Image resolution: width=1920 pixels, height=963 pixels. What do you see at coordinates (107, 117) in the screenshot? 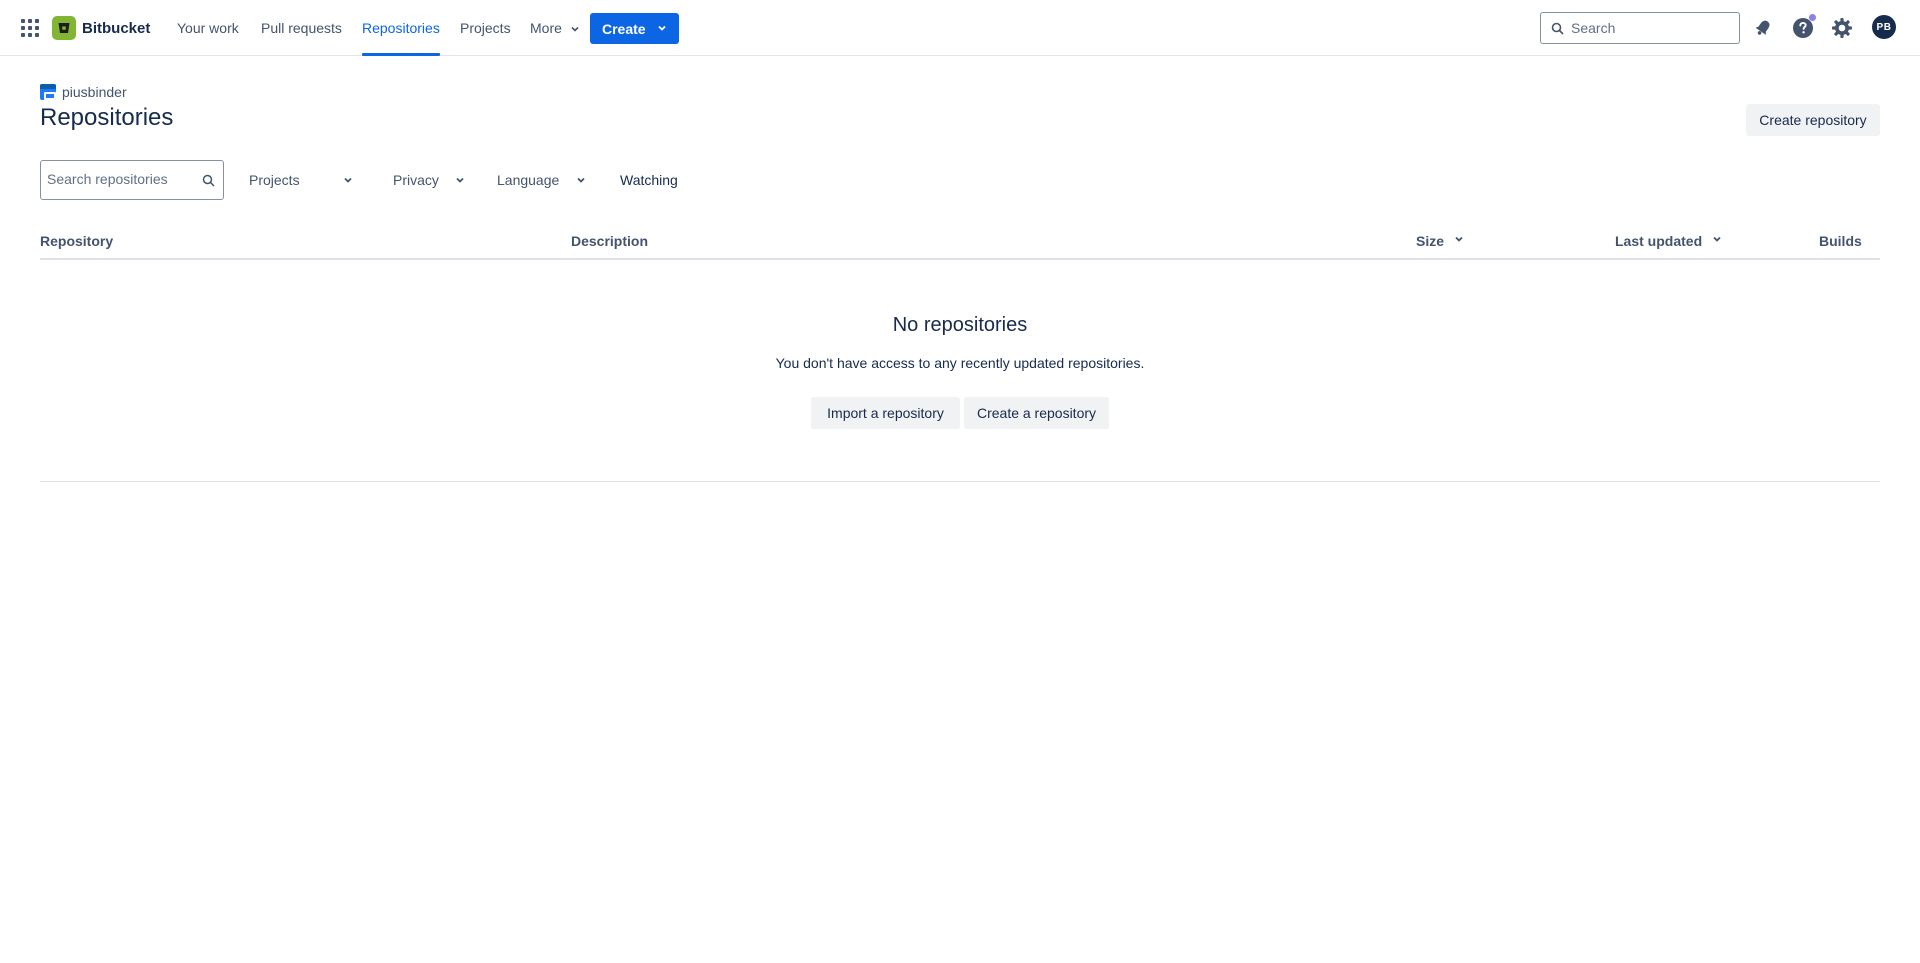
I see `page-title: Repositories` at bounding box center [107, 117].